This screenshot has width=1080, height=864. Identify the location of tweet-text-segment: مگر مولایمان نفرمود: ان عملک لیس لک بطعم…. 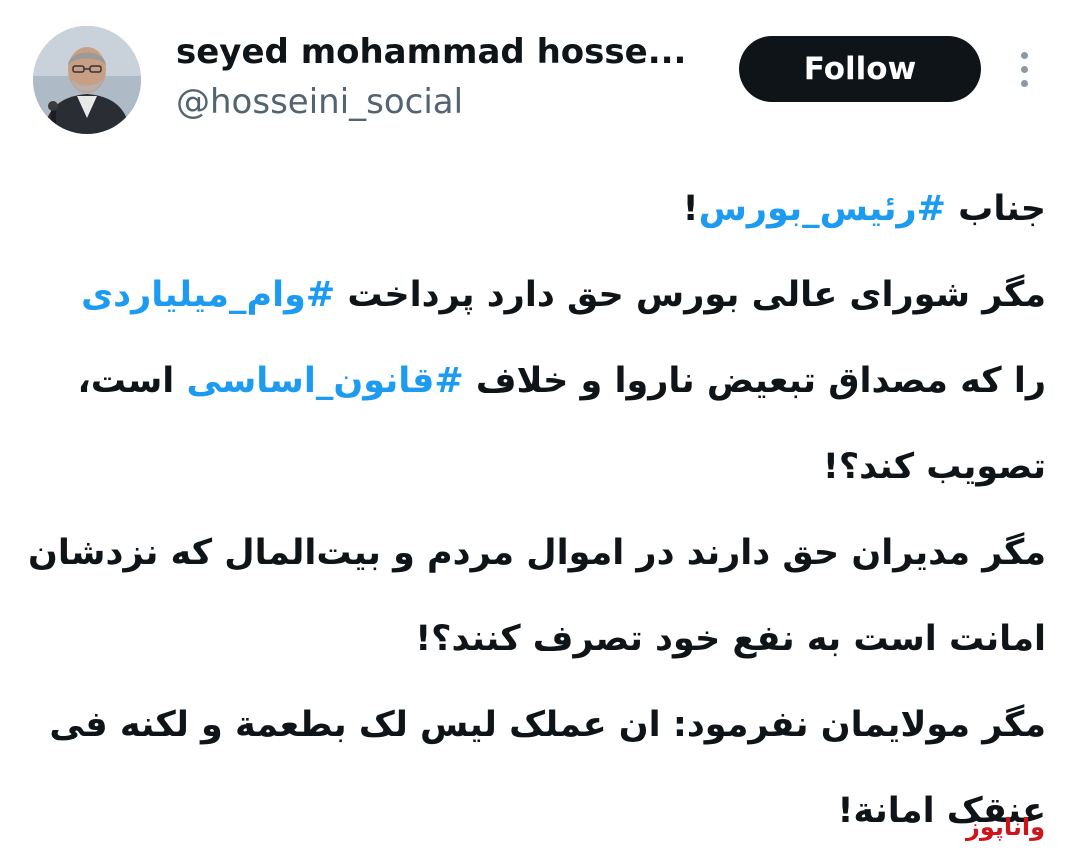
(547, 725).